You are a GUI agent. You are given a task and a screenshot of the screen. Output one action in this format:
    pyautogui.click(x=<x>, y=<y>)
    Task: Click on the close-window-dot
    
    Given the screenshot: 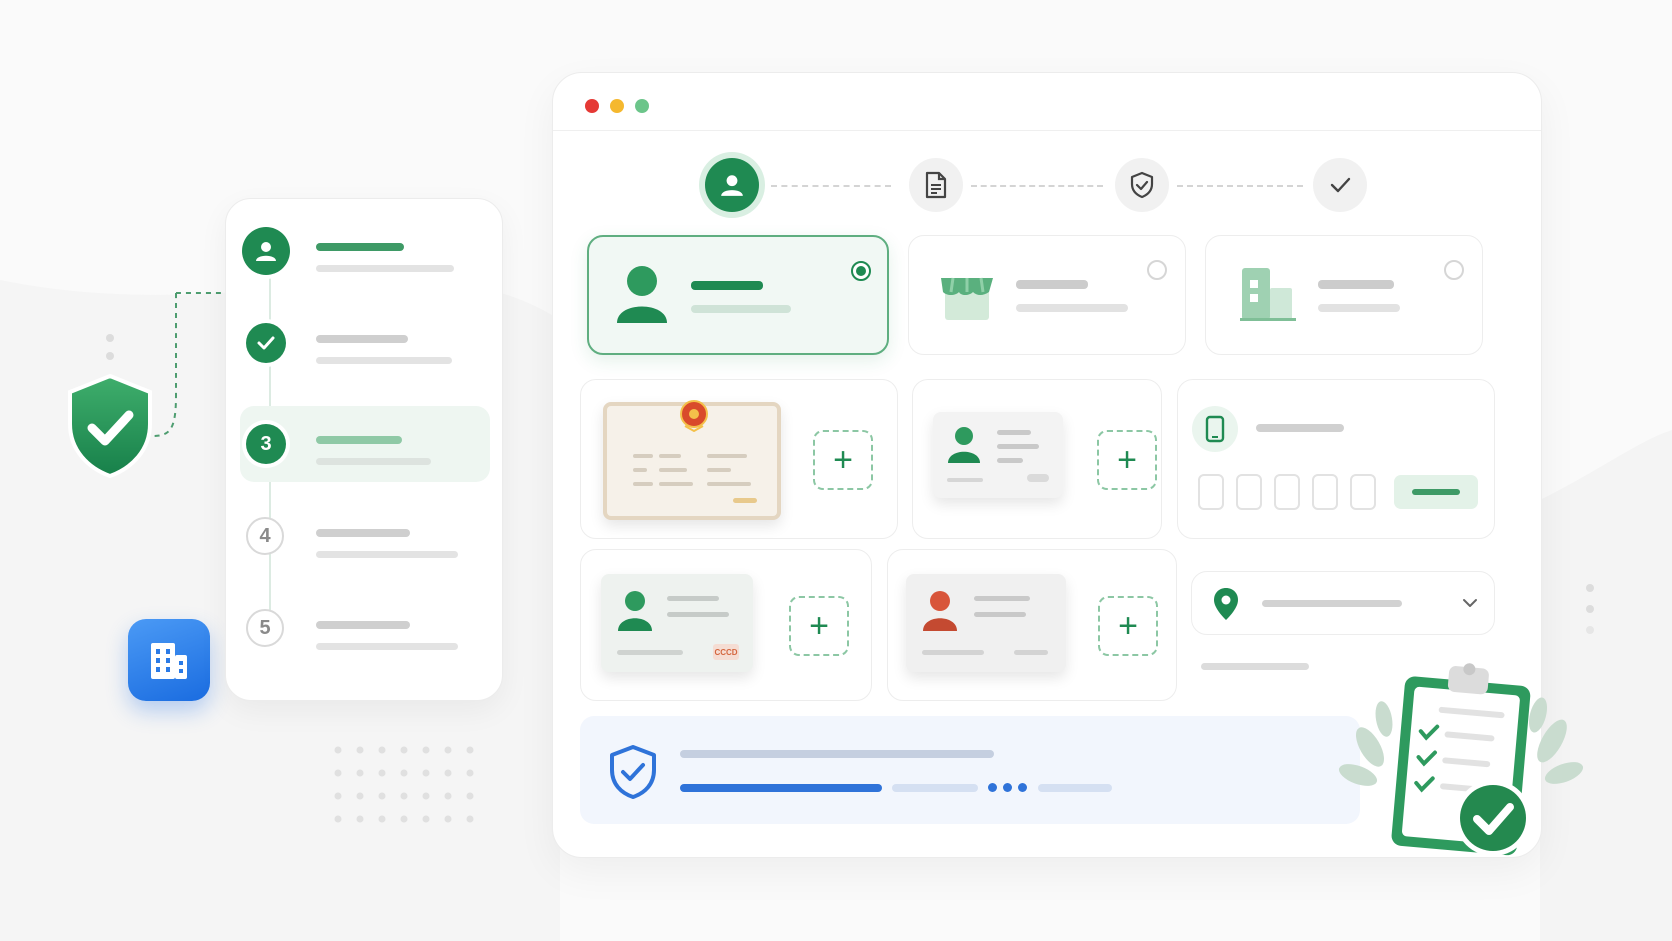 What is the action you would take?
    pyautogui.click(x=592, y=106)
    